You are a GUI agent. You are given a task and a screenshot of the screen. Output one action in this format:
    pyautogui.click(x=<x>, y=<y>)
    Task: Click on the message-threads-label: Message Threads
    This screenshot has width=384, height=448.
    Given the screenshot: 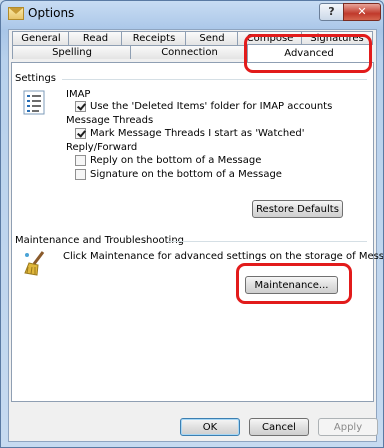 What is the action you would take?
    pyautogui.click(x=110, y=120)
    